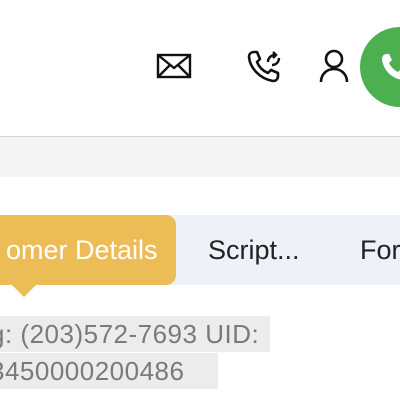 Image resolution: width=400 pixels, height=400 pixels. I want to click on user-icon, so click(334, 66).